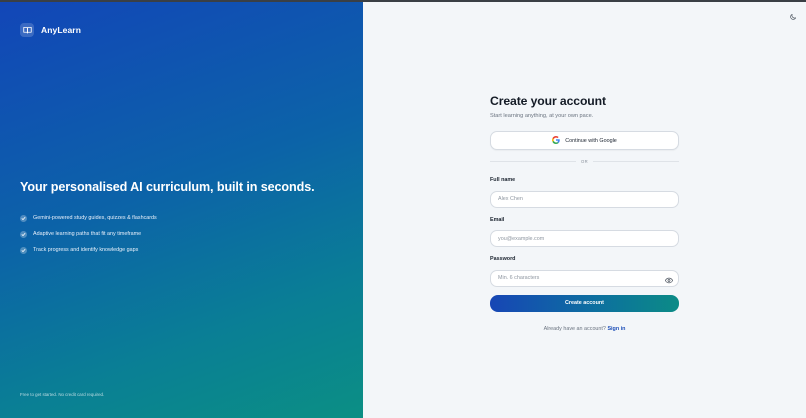 The height and width of the screenshot is (418, 806). I want to click on password-label: Password, so click(503, 259).